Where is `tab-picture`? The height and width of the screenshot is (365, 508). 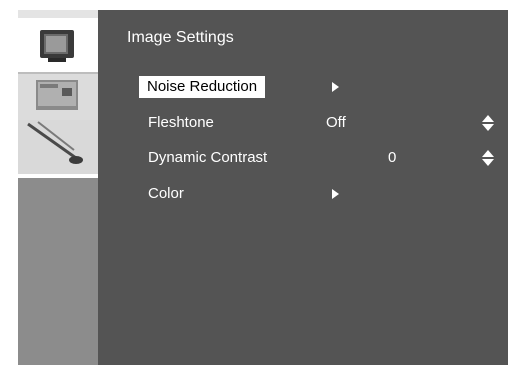 tab-picture is located at coordinates (58, 46).